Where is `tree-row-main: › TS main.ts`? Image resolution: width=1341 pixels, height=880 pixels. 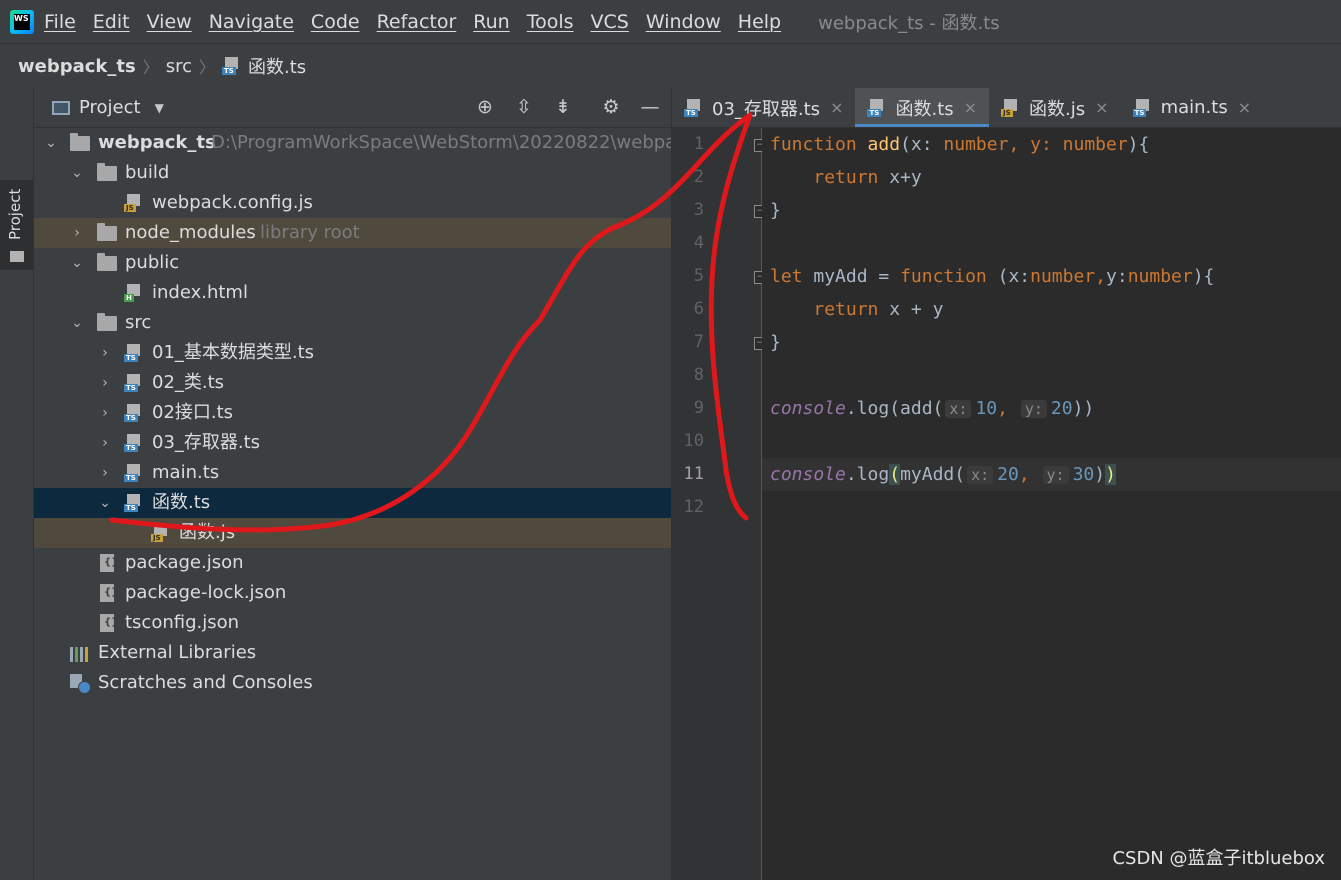 tree-row-main: › TS main.ts is located at coordinates (352, 473).